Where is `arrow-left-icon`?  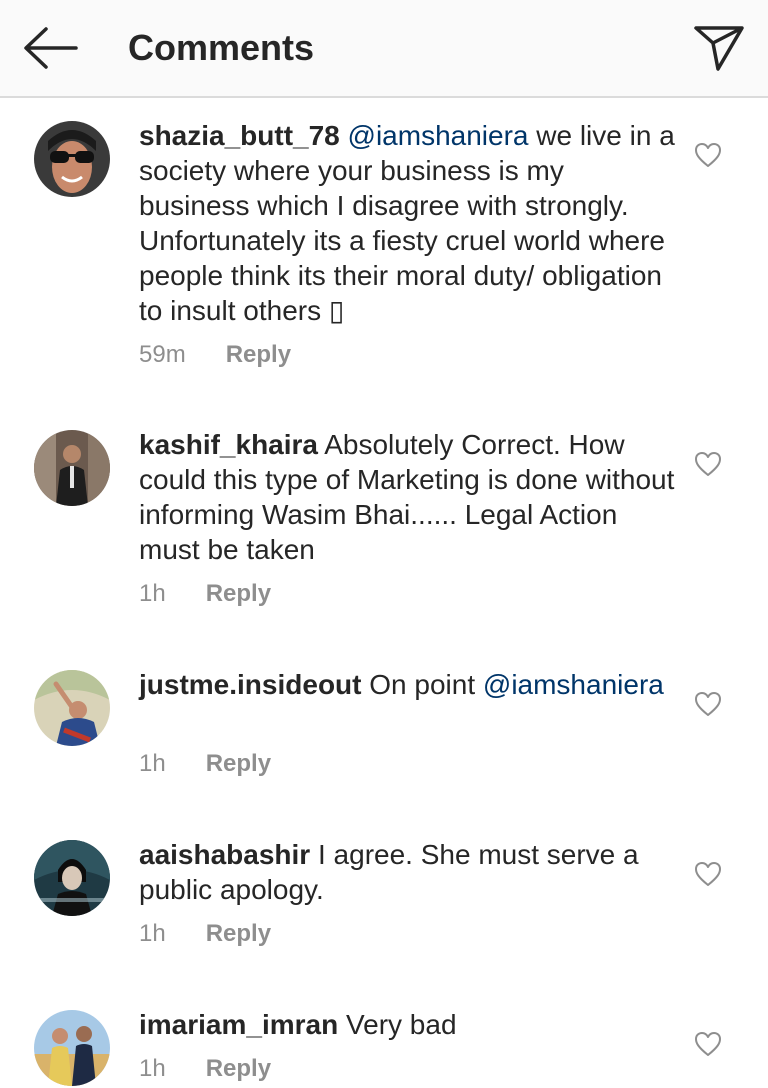 arrow-left-icon is located at coordinates (51, 48).